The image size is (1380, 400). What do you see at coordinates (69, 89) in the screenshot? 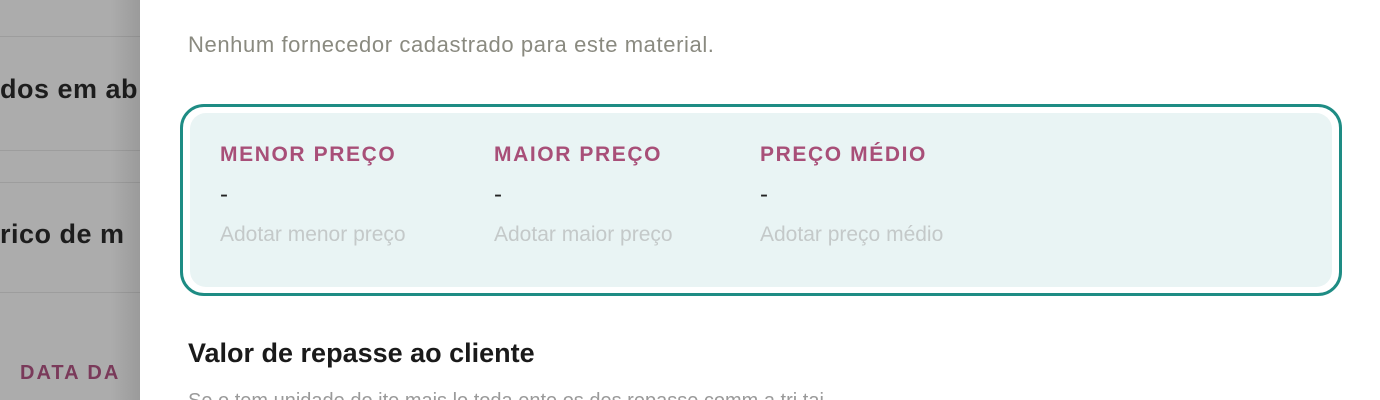
I see `background-section-heading: dos em ab` at bounding box center [69, 89].